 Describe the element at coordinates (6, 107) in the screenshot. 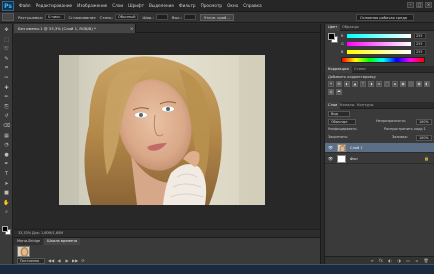

I see `clone-stamp-icon: ⎘` at that location.